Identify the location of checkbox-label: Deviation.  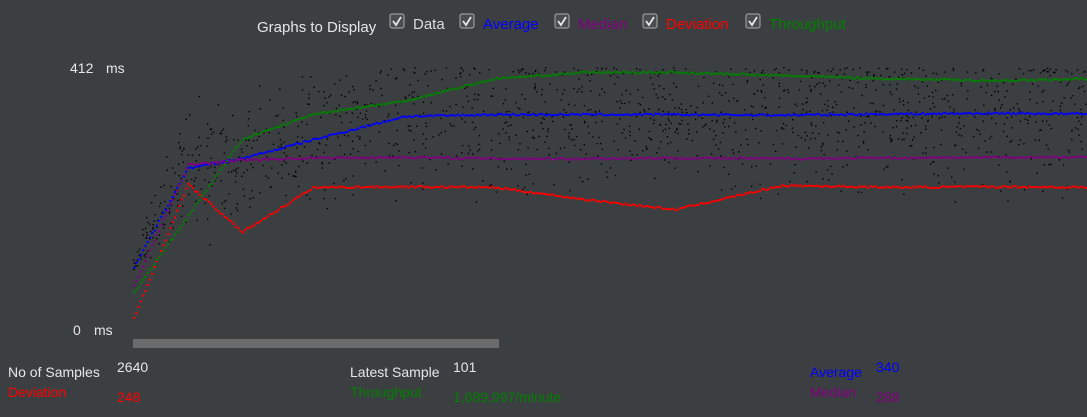
(697, 24).